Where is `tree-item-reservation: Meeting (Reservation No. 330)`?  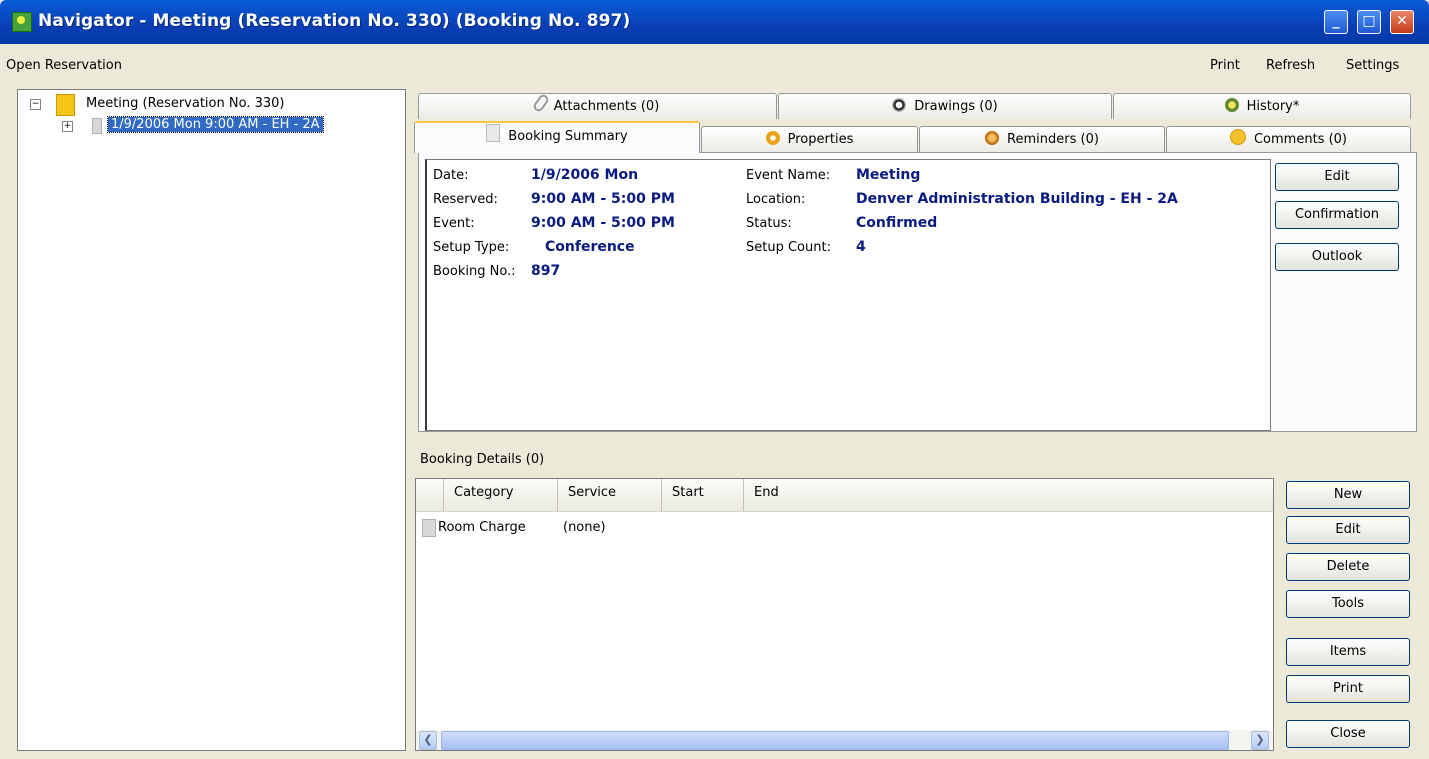
tree-item-reservation: Meeting (Reservation No. 330) is located at coordinates (185, 103).